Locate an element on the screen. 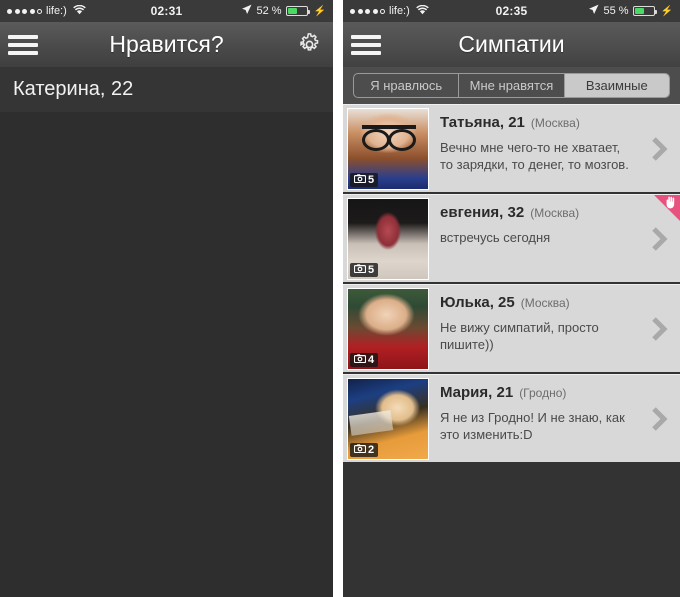  page-title: Симпатии is located at coordinates (511, 44).